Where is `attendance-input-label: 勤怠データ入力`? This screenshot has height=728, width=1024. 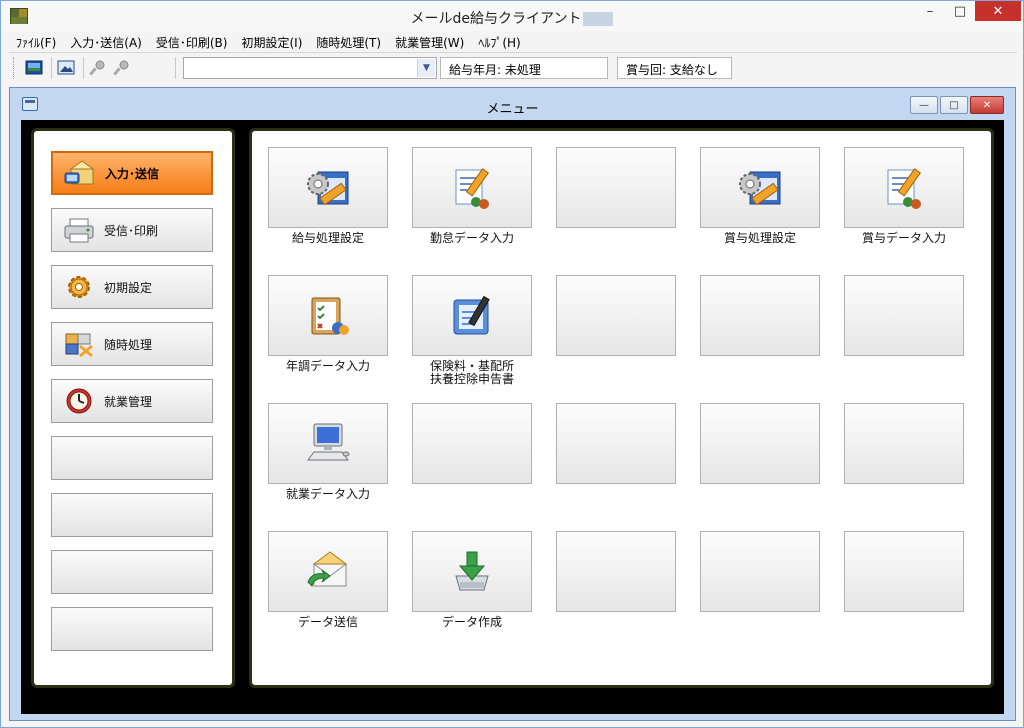
attendance-input-label: 勤怠データ入力 is located at coordinates (471, 238).